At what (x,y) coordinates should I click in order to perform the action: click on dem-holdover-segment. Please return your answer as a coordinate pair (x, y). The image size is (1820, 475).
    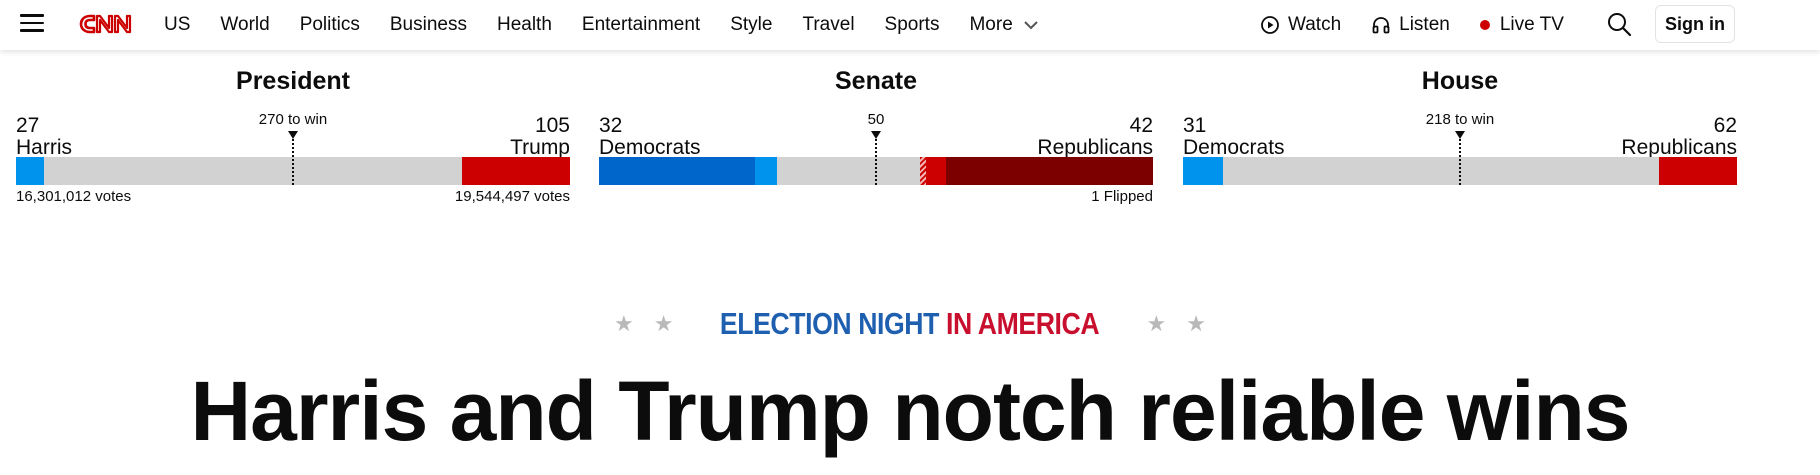
    Looking at the image, I should click on (677, 171).